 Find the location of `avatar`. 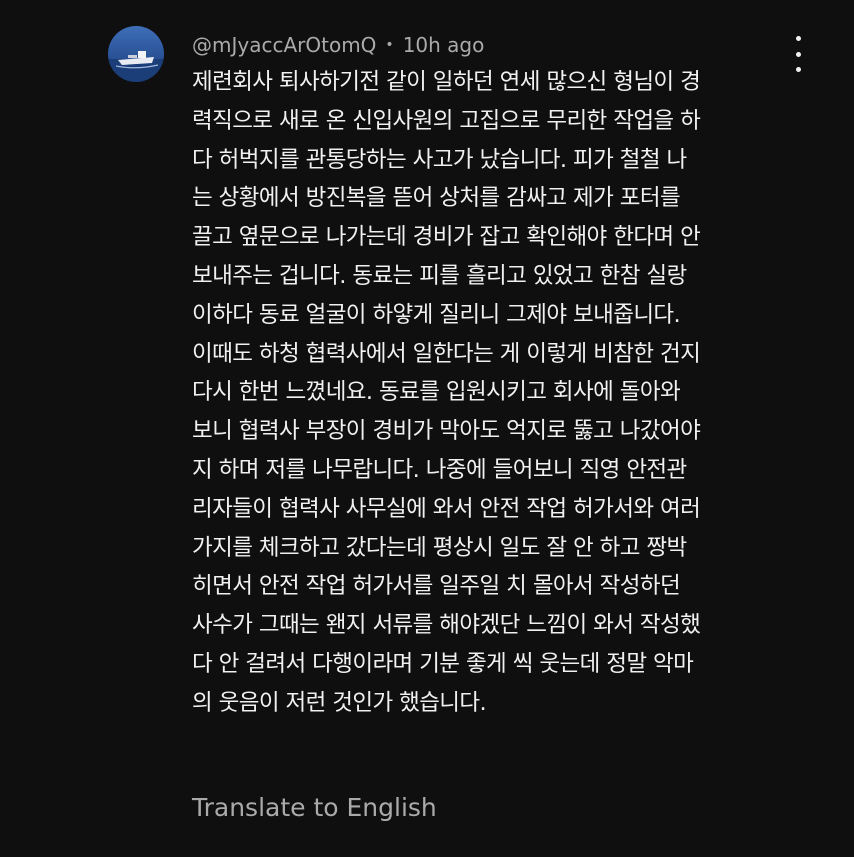

avatar is located at coordinates (136, 54).